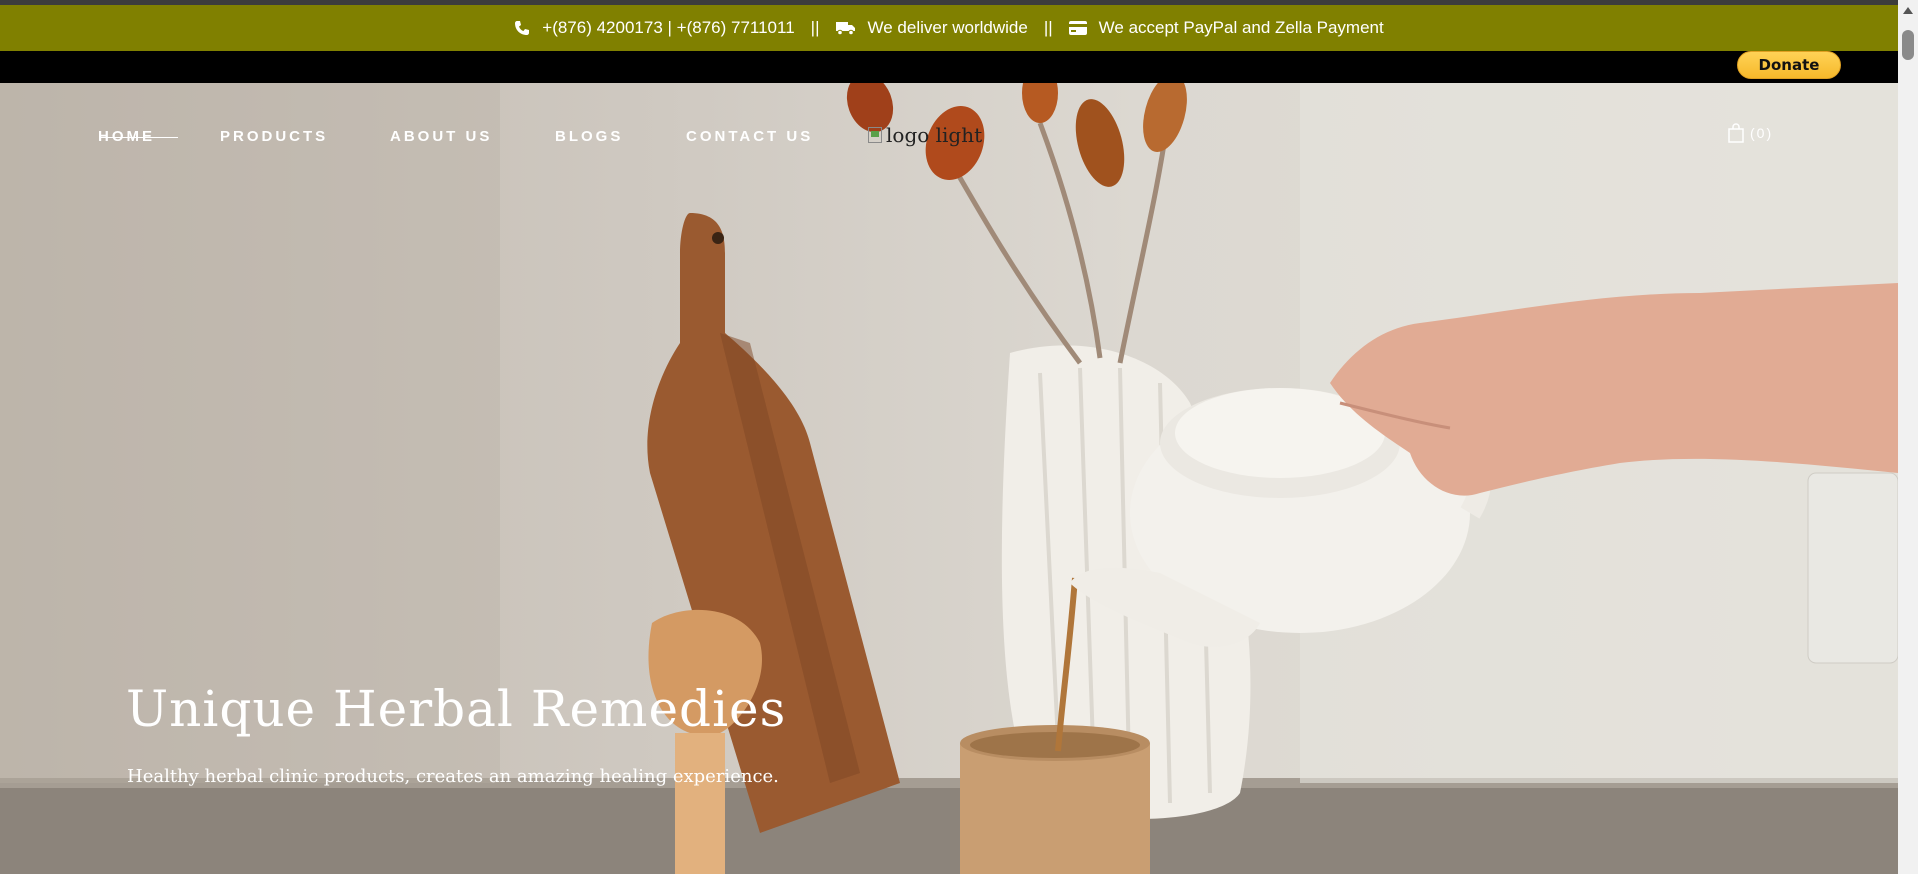  What do you see at coordinates (1908, 437) in the screenshot?
I see `vertical-scrollbar` at bounding box center [1908, 437].